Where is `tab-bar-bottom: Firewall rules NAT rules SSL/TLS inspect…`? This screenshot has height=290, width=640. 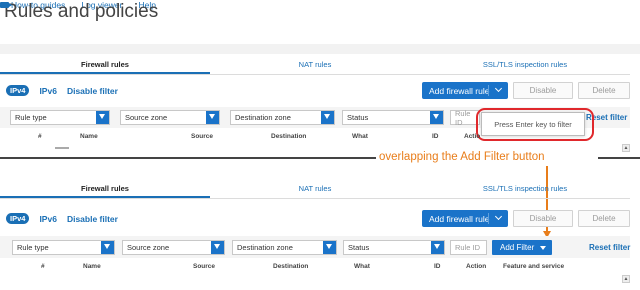
tab-bar-bottom: Firewall rules NAT rules SSL/TLS inspect… is located at coordinates (315, 188).